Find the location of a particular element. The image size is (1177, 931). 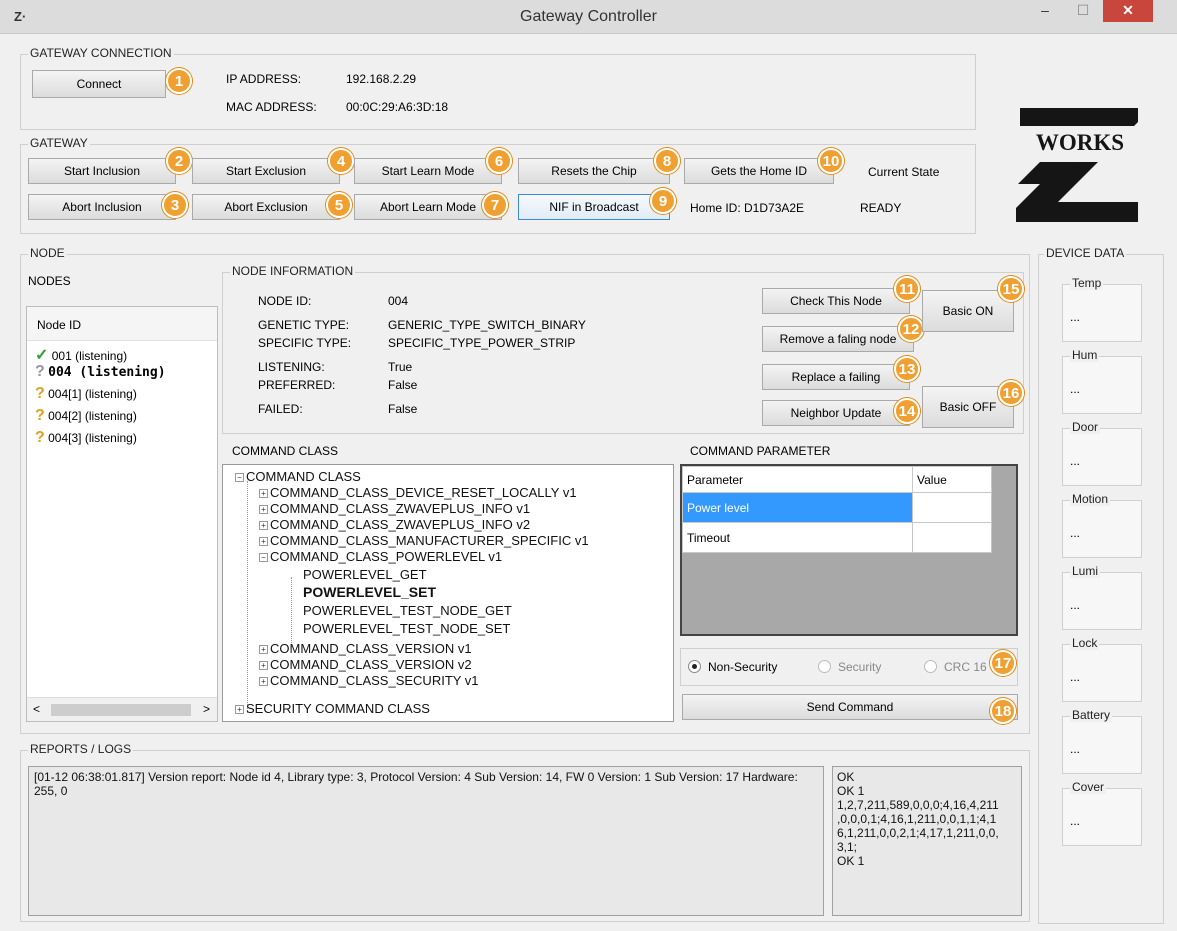

tree-node: + COMMAND_CLASS_VERSION v2 is located at coordinates (365, 664).